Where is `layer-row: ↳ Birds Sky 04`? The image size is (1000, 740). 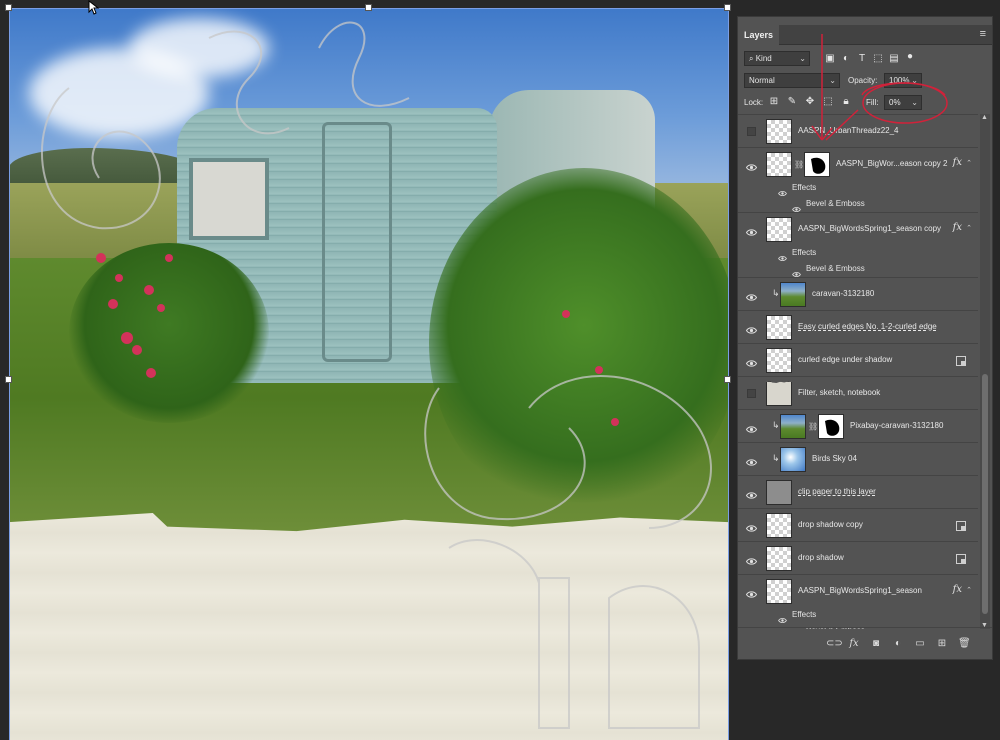
layer-row: ↳ Birds Sky 04 is located at coordinates (858, 458).